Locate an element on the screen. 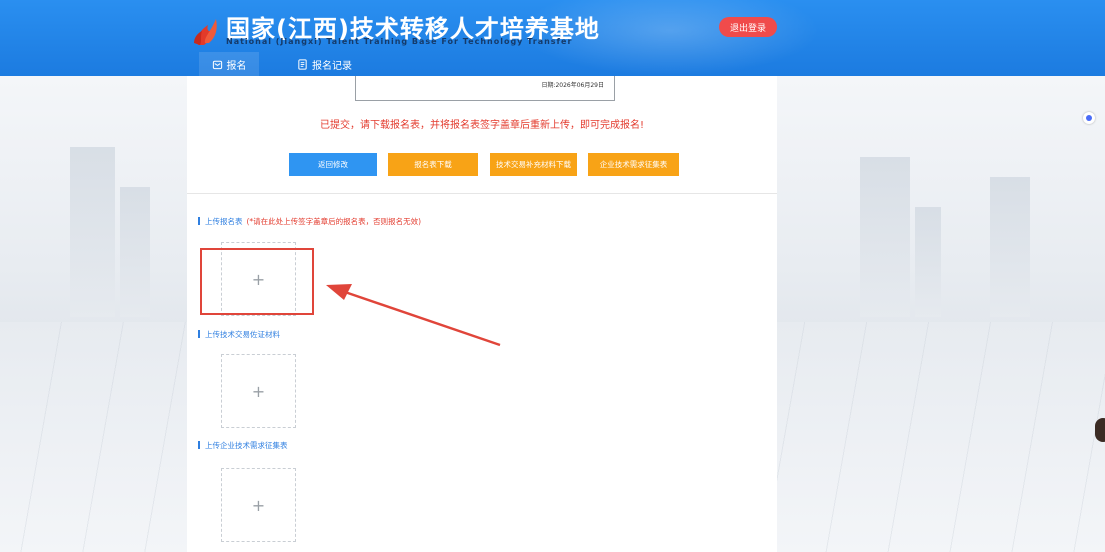  floating-assistant-button is located at coordinates (1089, 118).